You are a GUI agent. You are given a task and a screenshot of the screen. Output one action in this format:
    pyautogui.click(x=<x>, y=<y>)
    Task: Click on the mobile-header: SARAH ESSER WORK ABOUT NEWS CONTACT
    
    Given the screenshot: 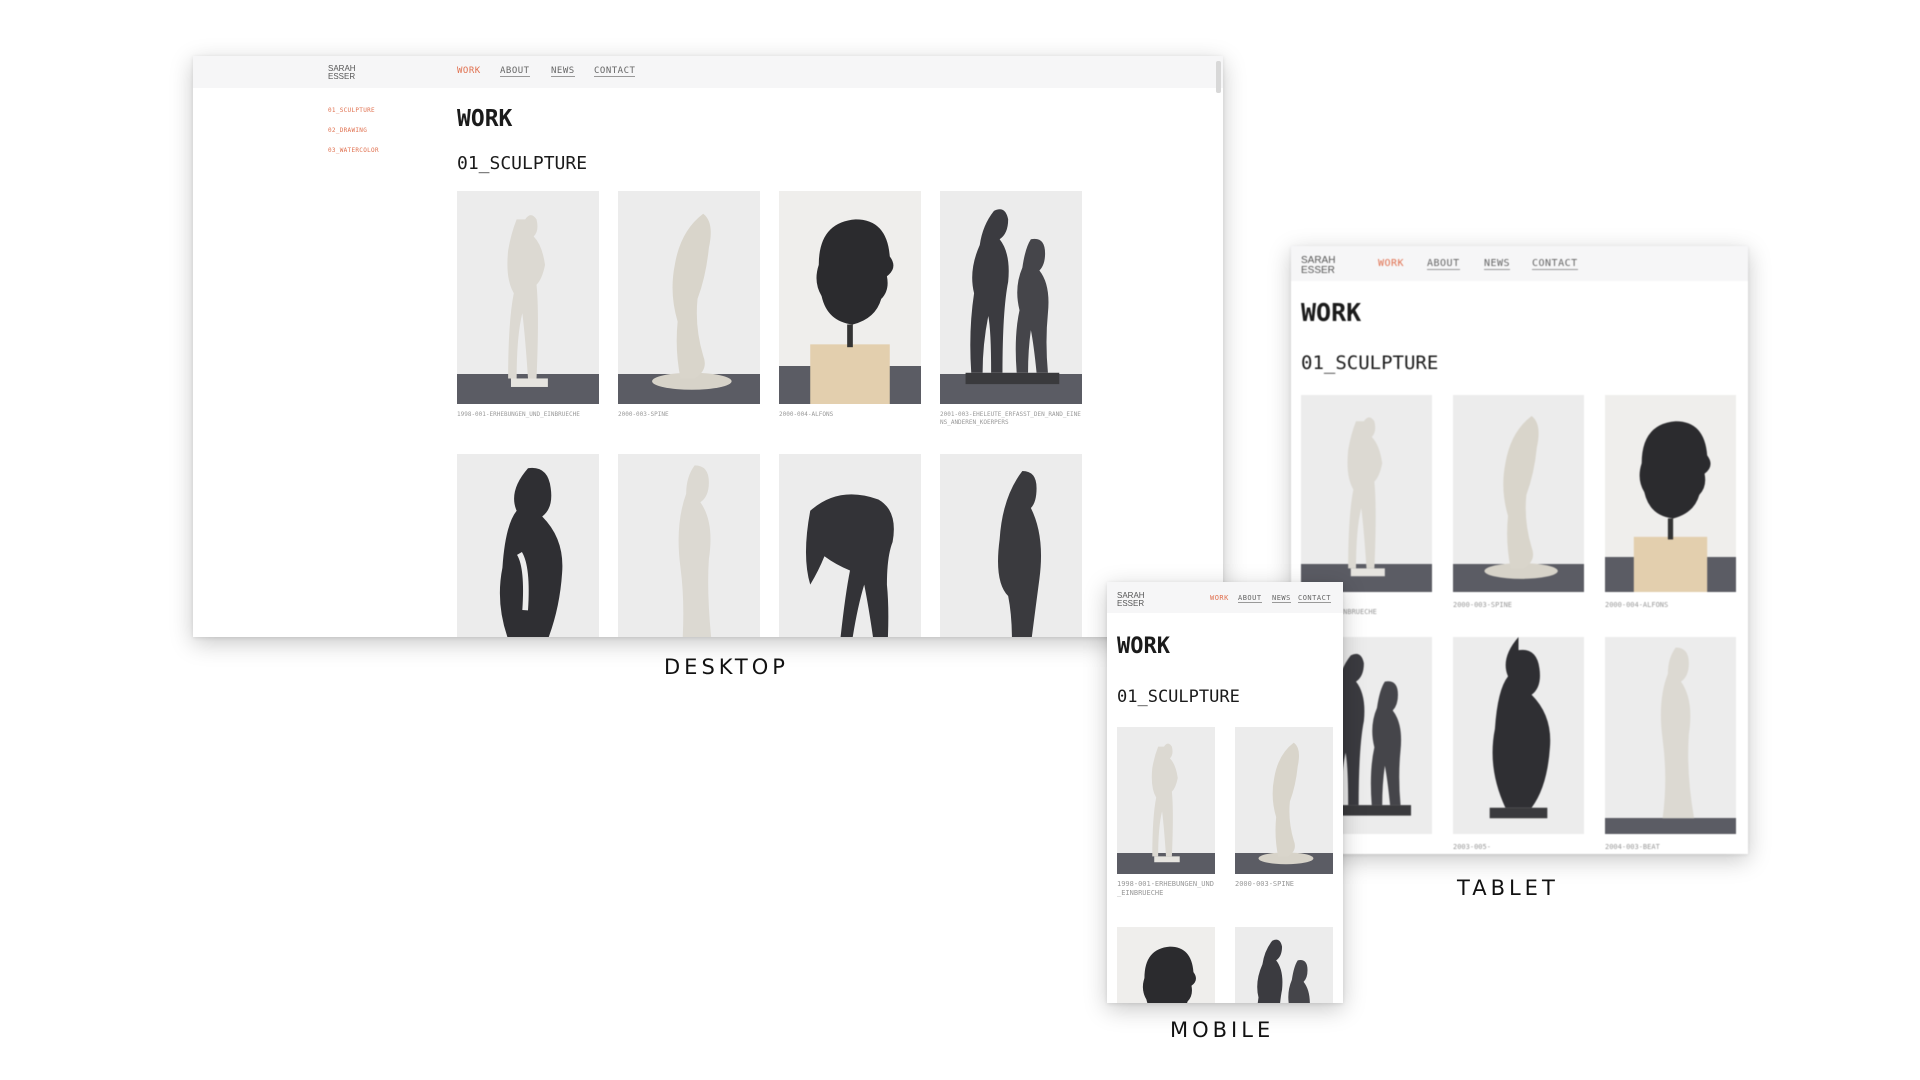 What is the action you would take?
    pyautogui.click(x=1225, y=597)
    